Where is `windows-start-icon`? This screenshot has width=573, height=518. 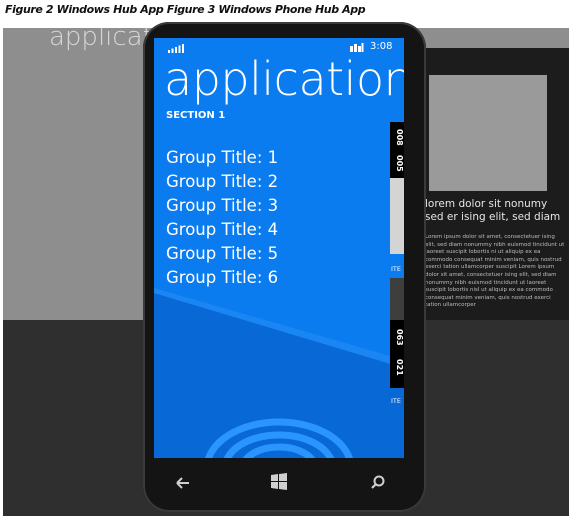
windows-start-icon is located at coordinates (279, 481).